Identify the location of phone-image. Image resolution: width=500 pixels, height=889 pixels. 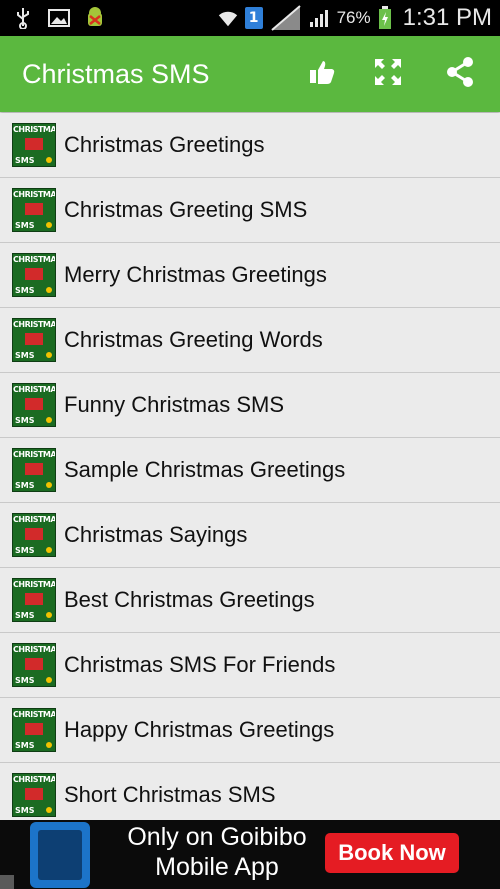
(60, 855).